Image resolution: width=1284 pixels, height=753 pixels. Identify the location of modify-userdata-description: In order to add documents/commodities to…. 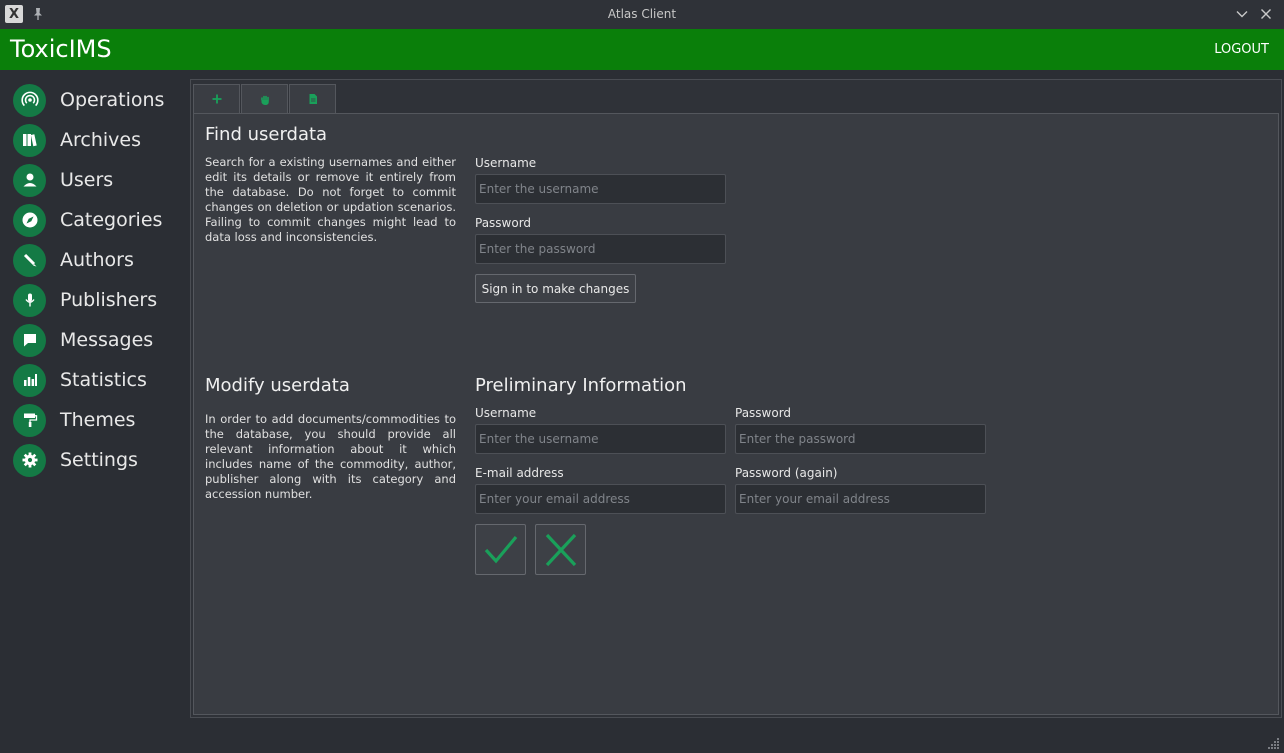
(330, 456).